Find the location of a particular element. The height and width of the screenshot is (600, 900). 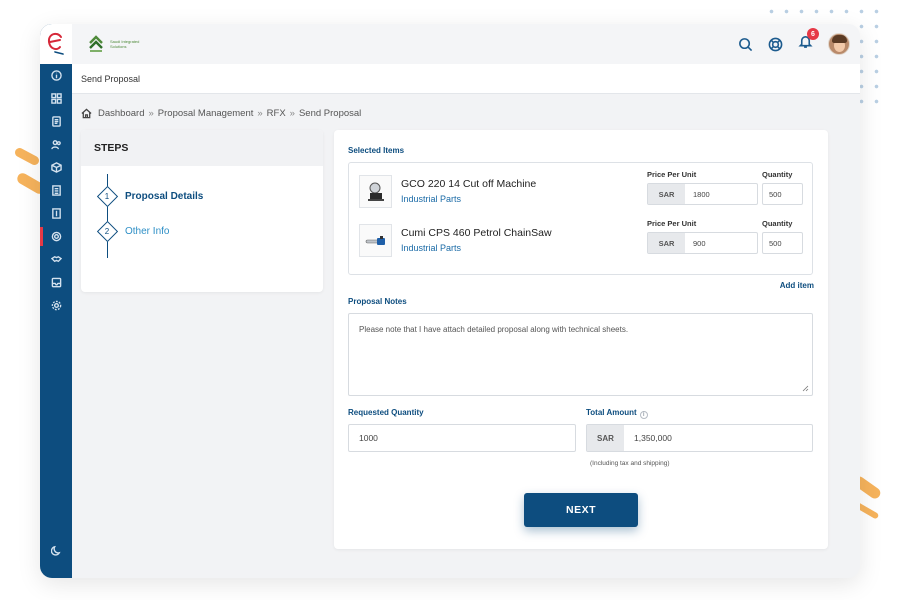

chainsaw-icon is located at coordinates (375, 240).